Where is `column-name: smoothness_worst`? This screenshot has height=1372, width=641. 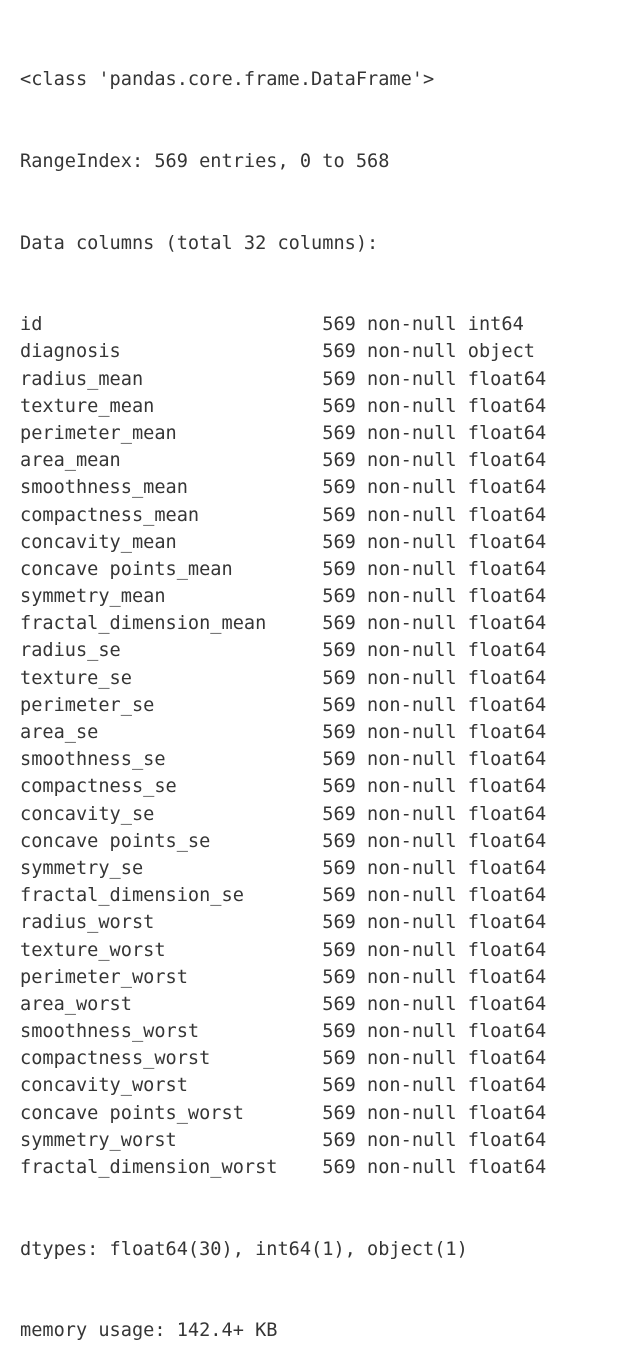 column-name: smoothness_worst is located at coordinates (171, 1032).